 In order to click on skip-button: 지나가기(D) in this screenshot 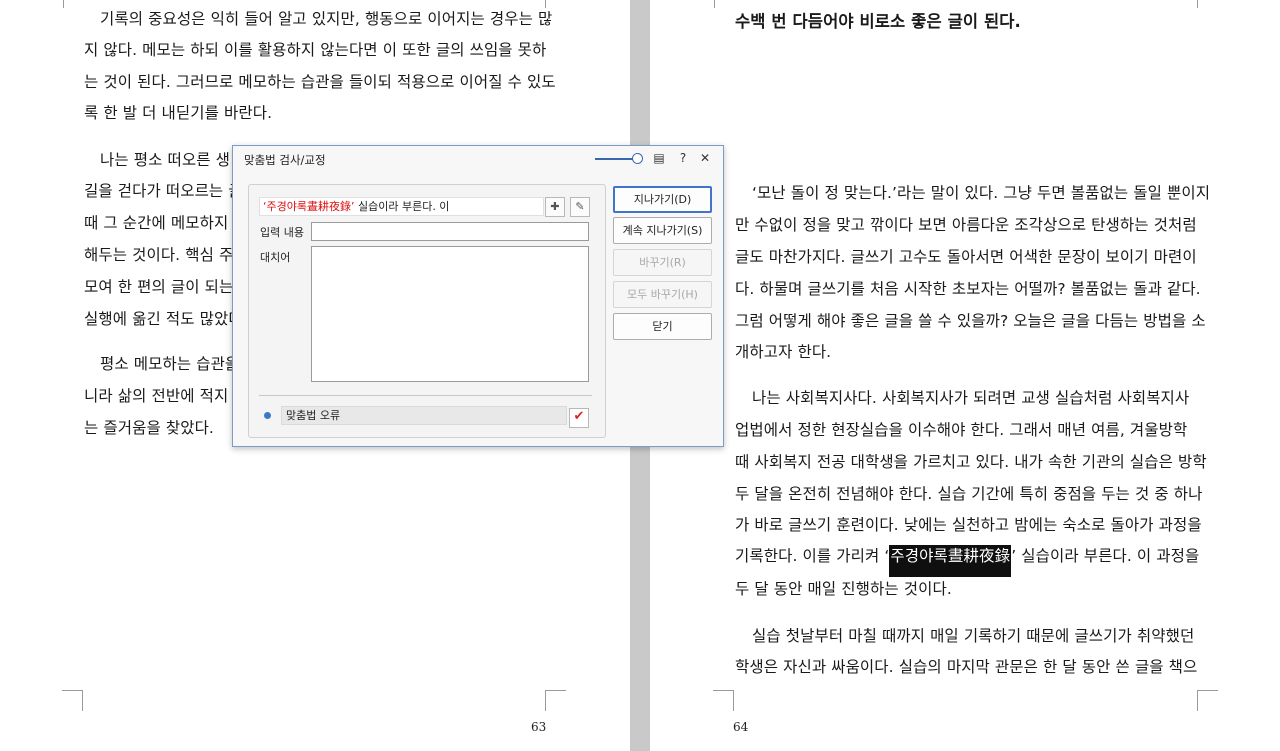, I will do `click(662, 199)`.